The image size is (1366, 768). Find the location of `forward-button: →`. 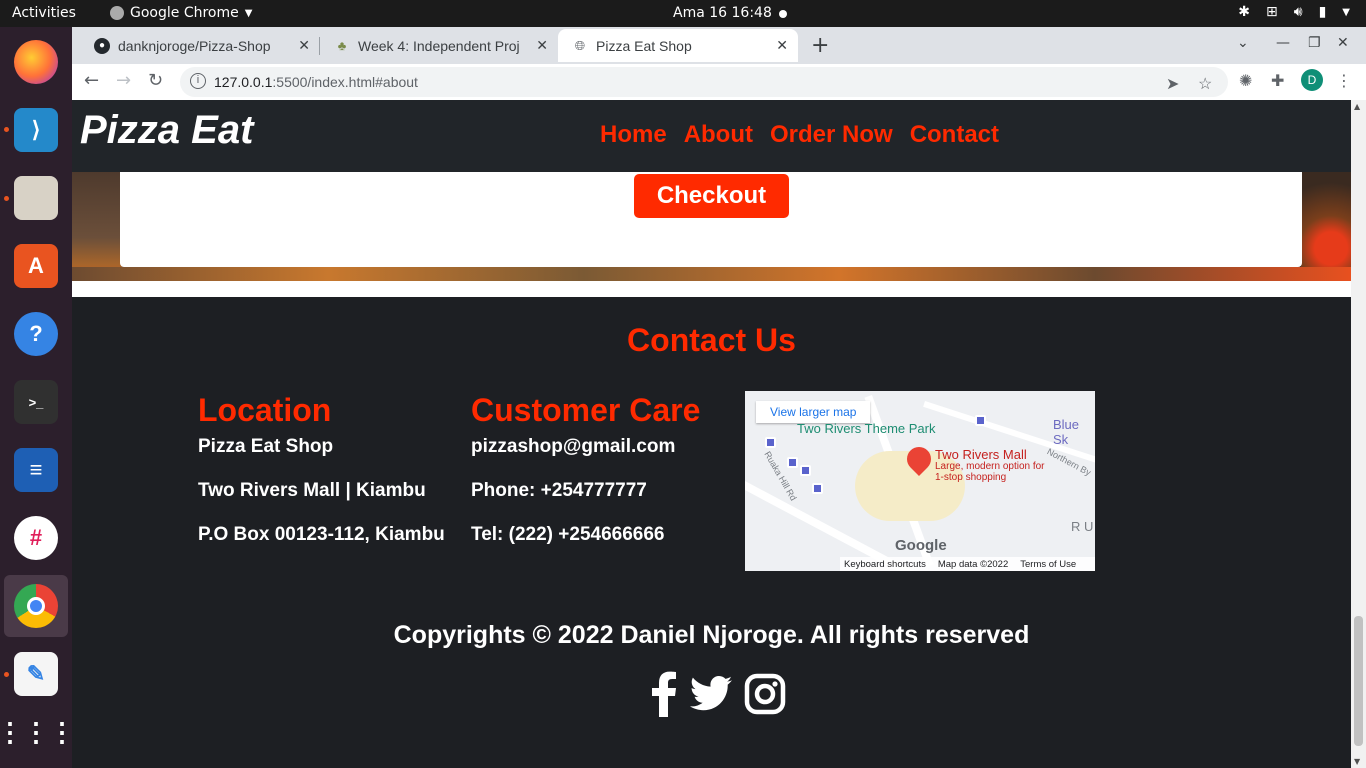

forward-button: → is located at coordinates (123, 80).